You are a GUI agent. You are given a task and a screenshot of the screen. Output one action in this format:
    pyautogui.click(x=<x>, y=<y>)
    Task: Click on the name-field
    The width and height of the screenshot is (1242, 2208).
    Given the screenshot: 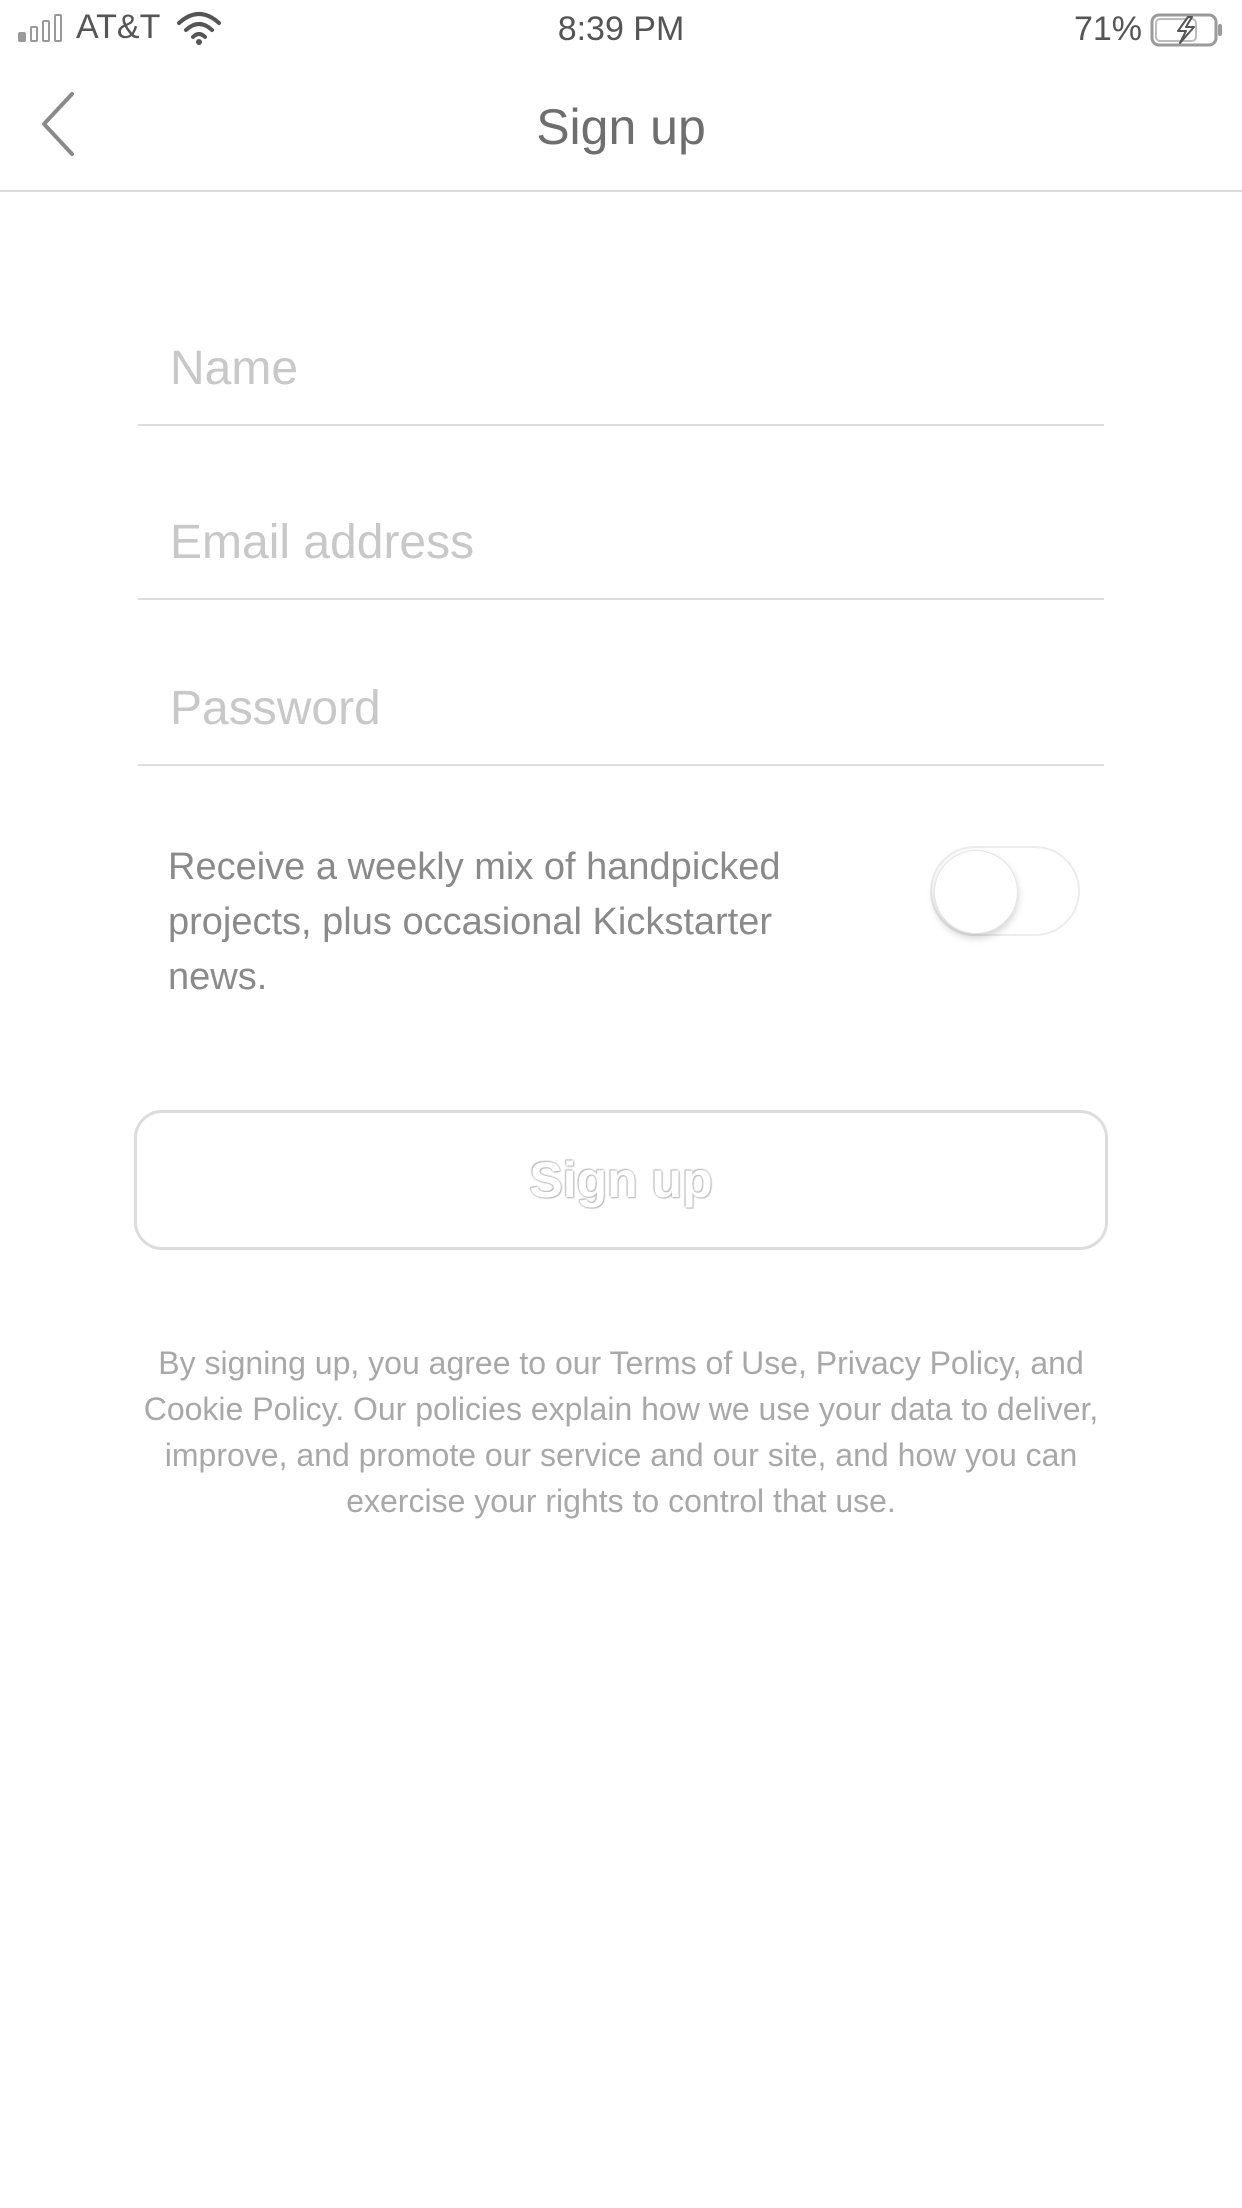 What is the action you would take?
    pyautogui.click(x=621, y=371)
    